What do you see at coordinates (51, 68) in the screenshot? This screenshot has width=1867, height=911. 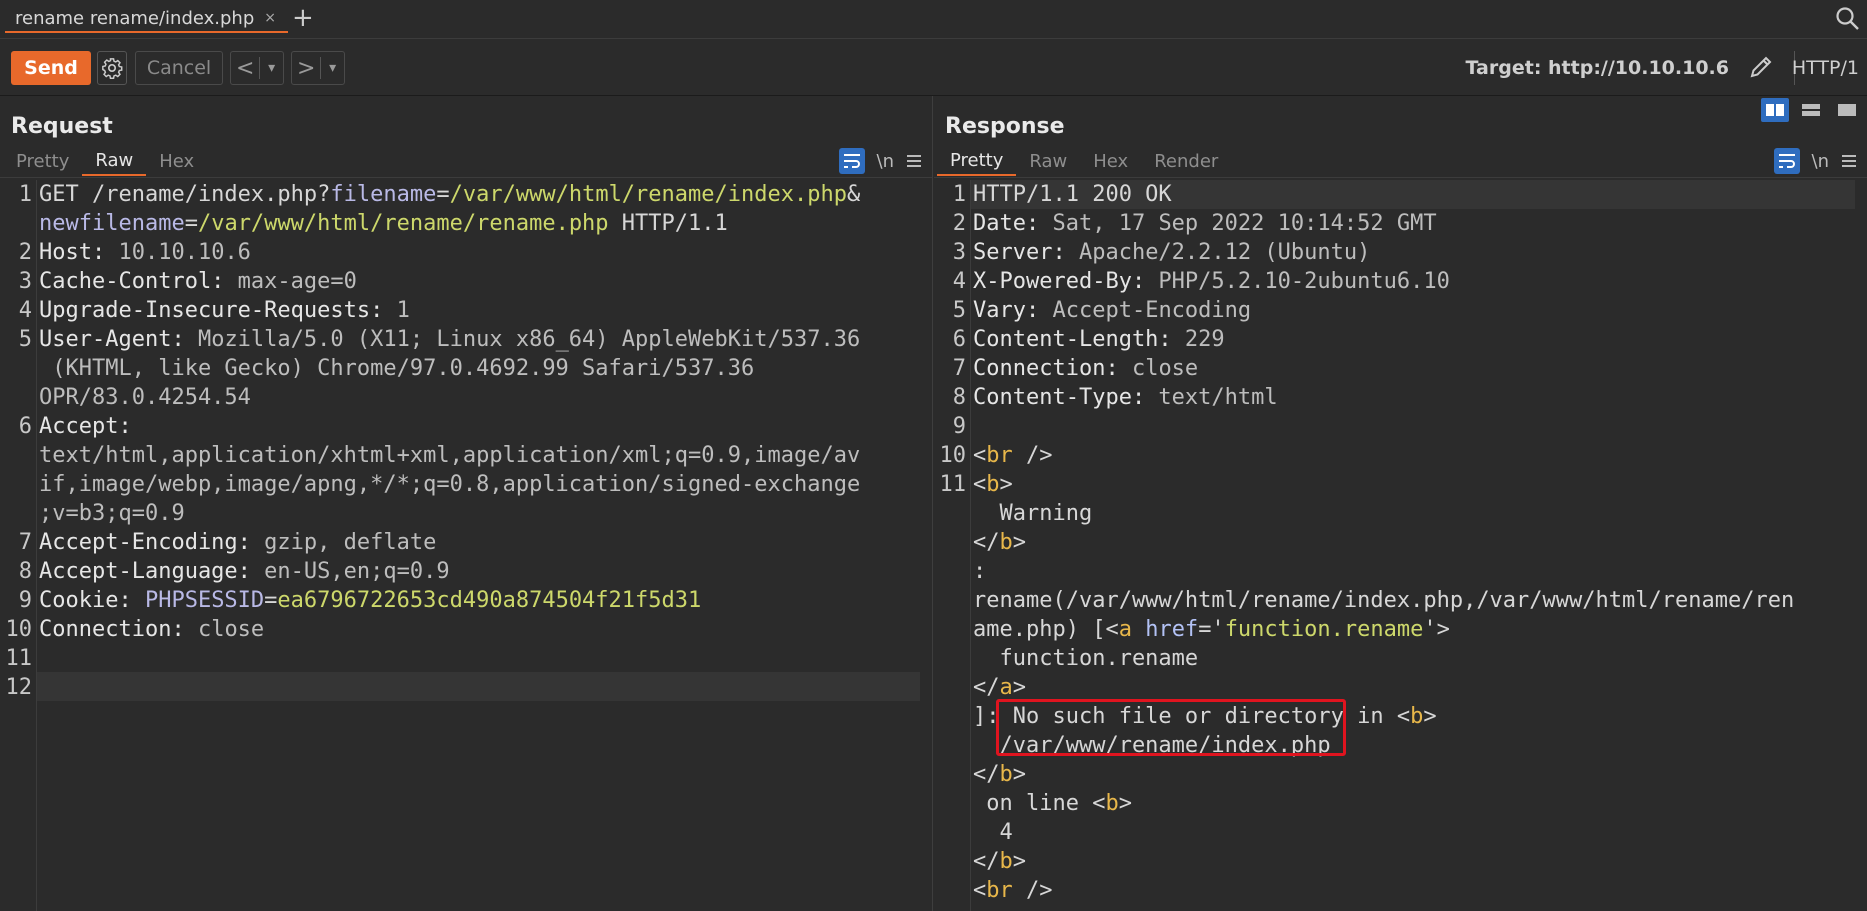 I see `send-button: Send` at bounding box center [51, 68].